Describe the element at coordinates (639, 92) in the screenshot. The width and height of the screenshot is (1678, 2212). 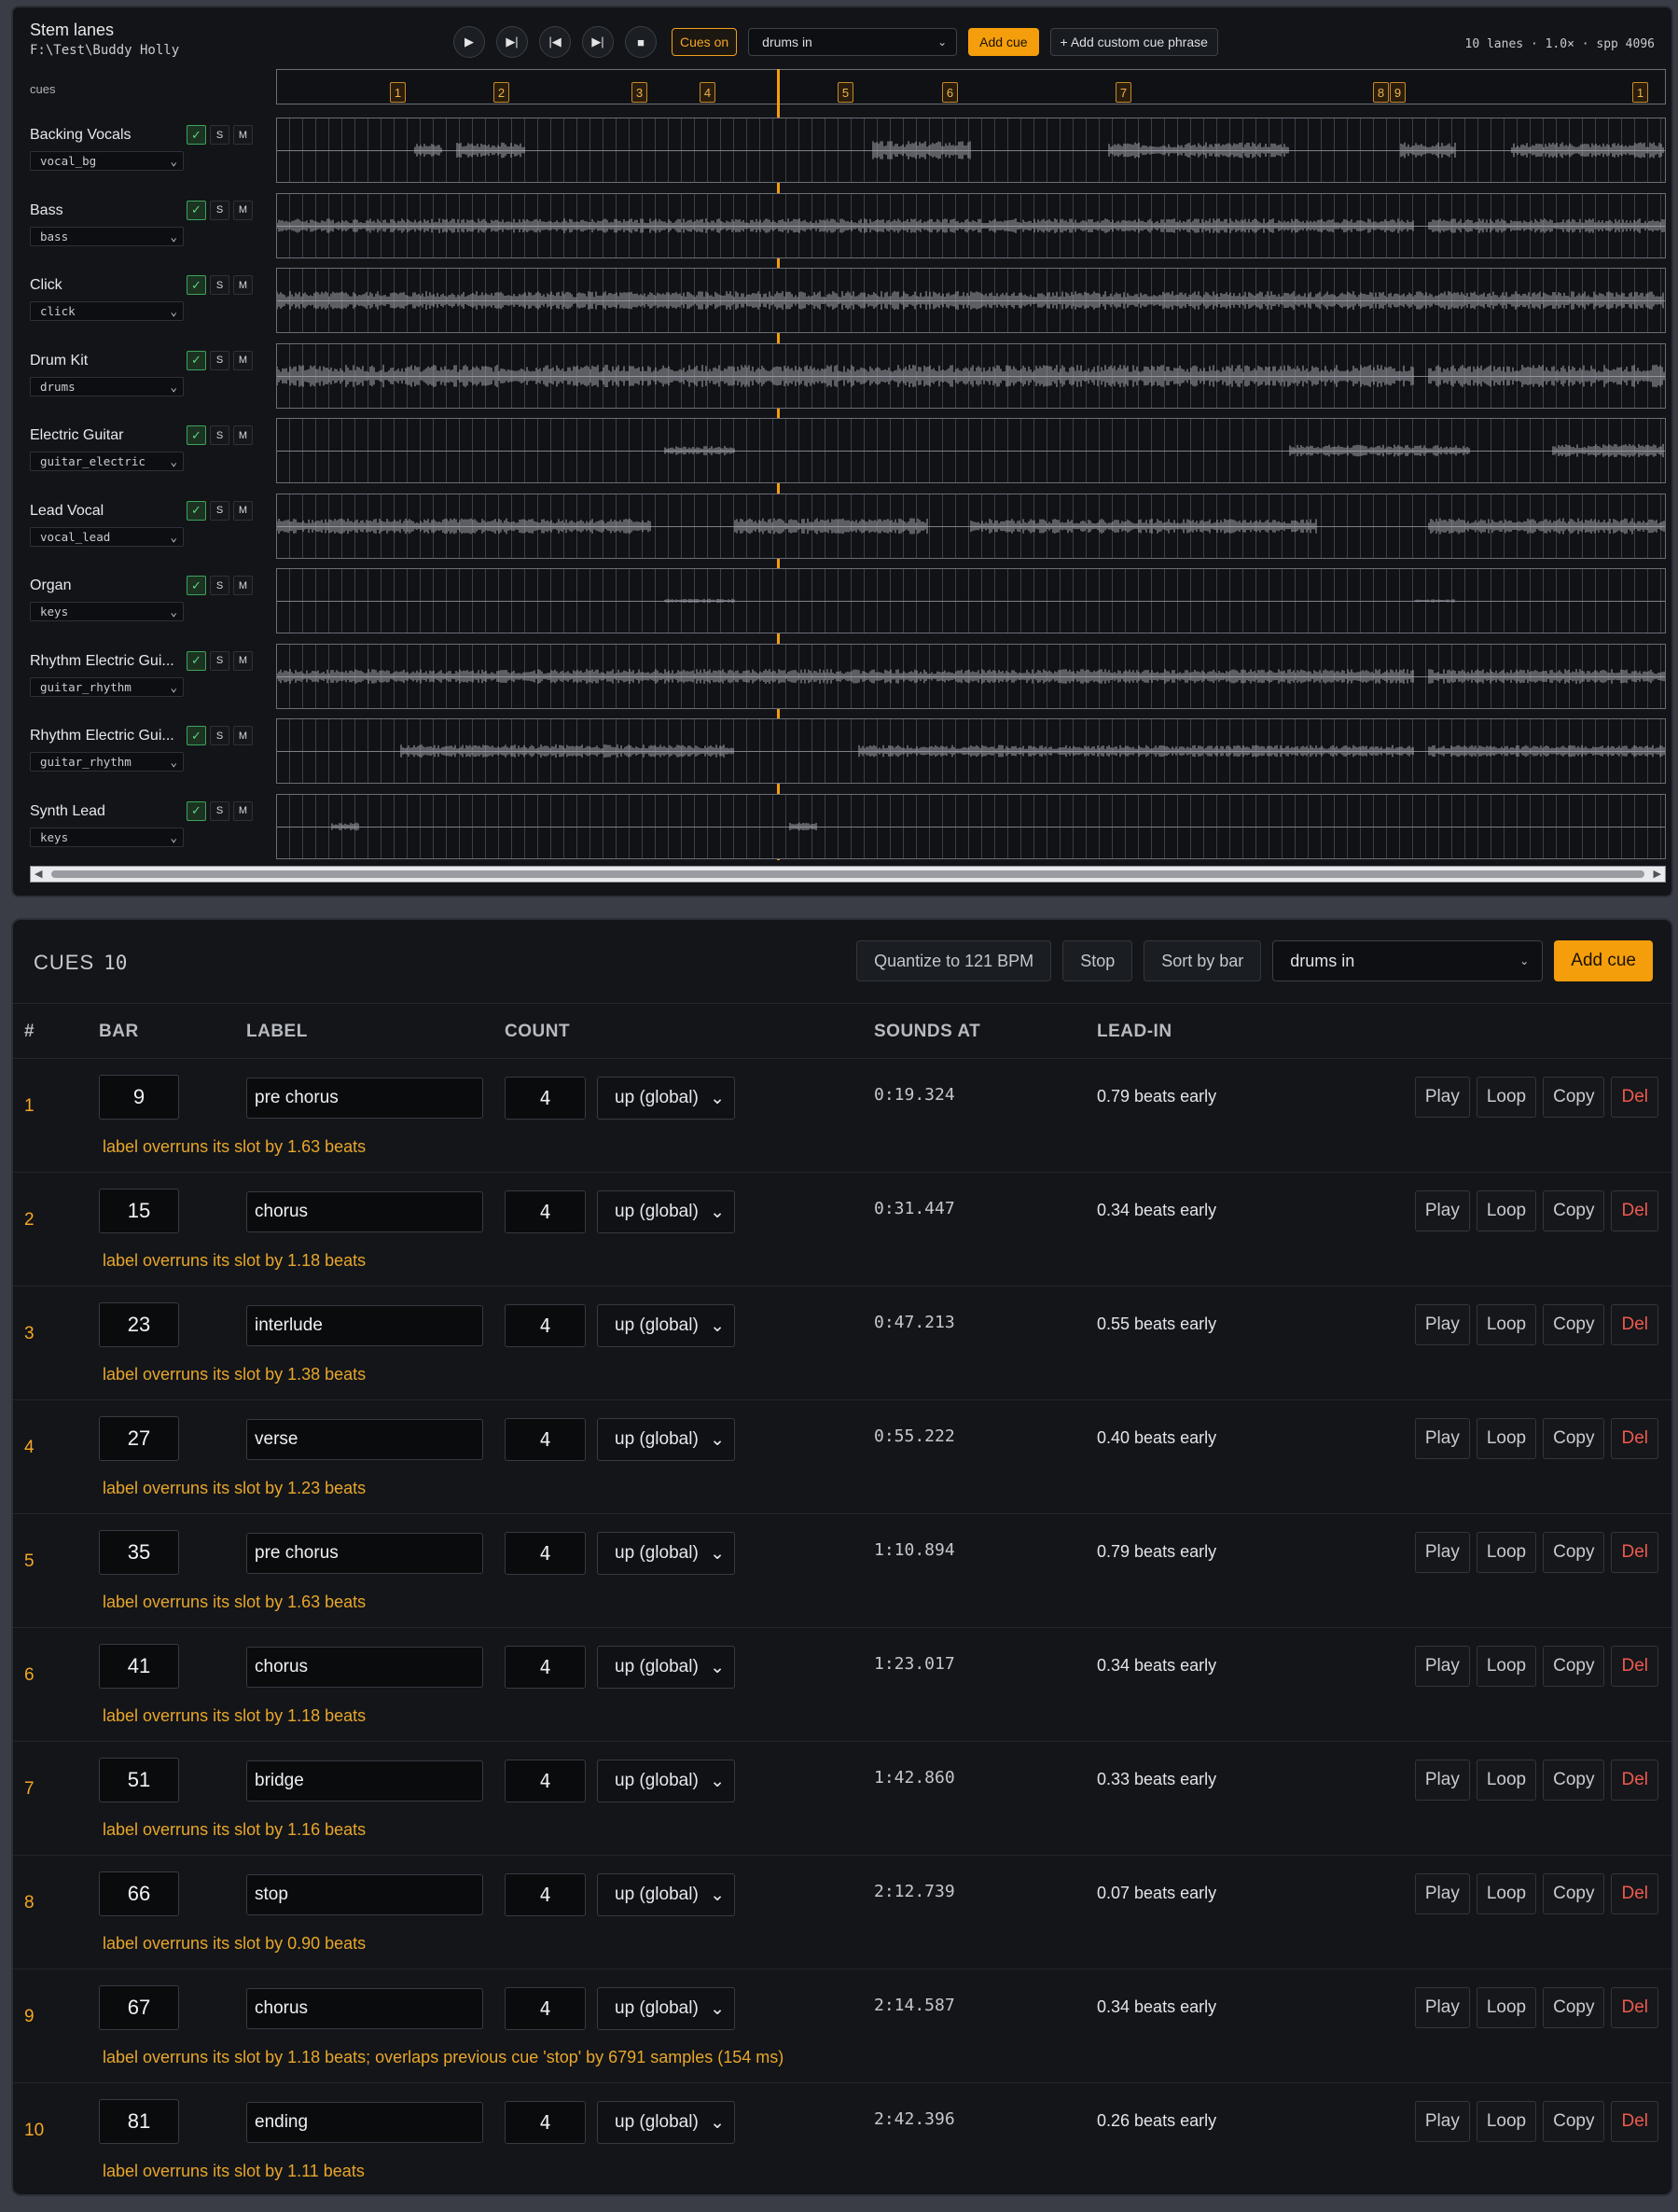
I see `cue-marker: 3` at that location.